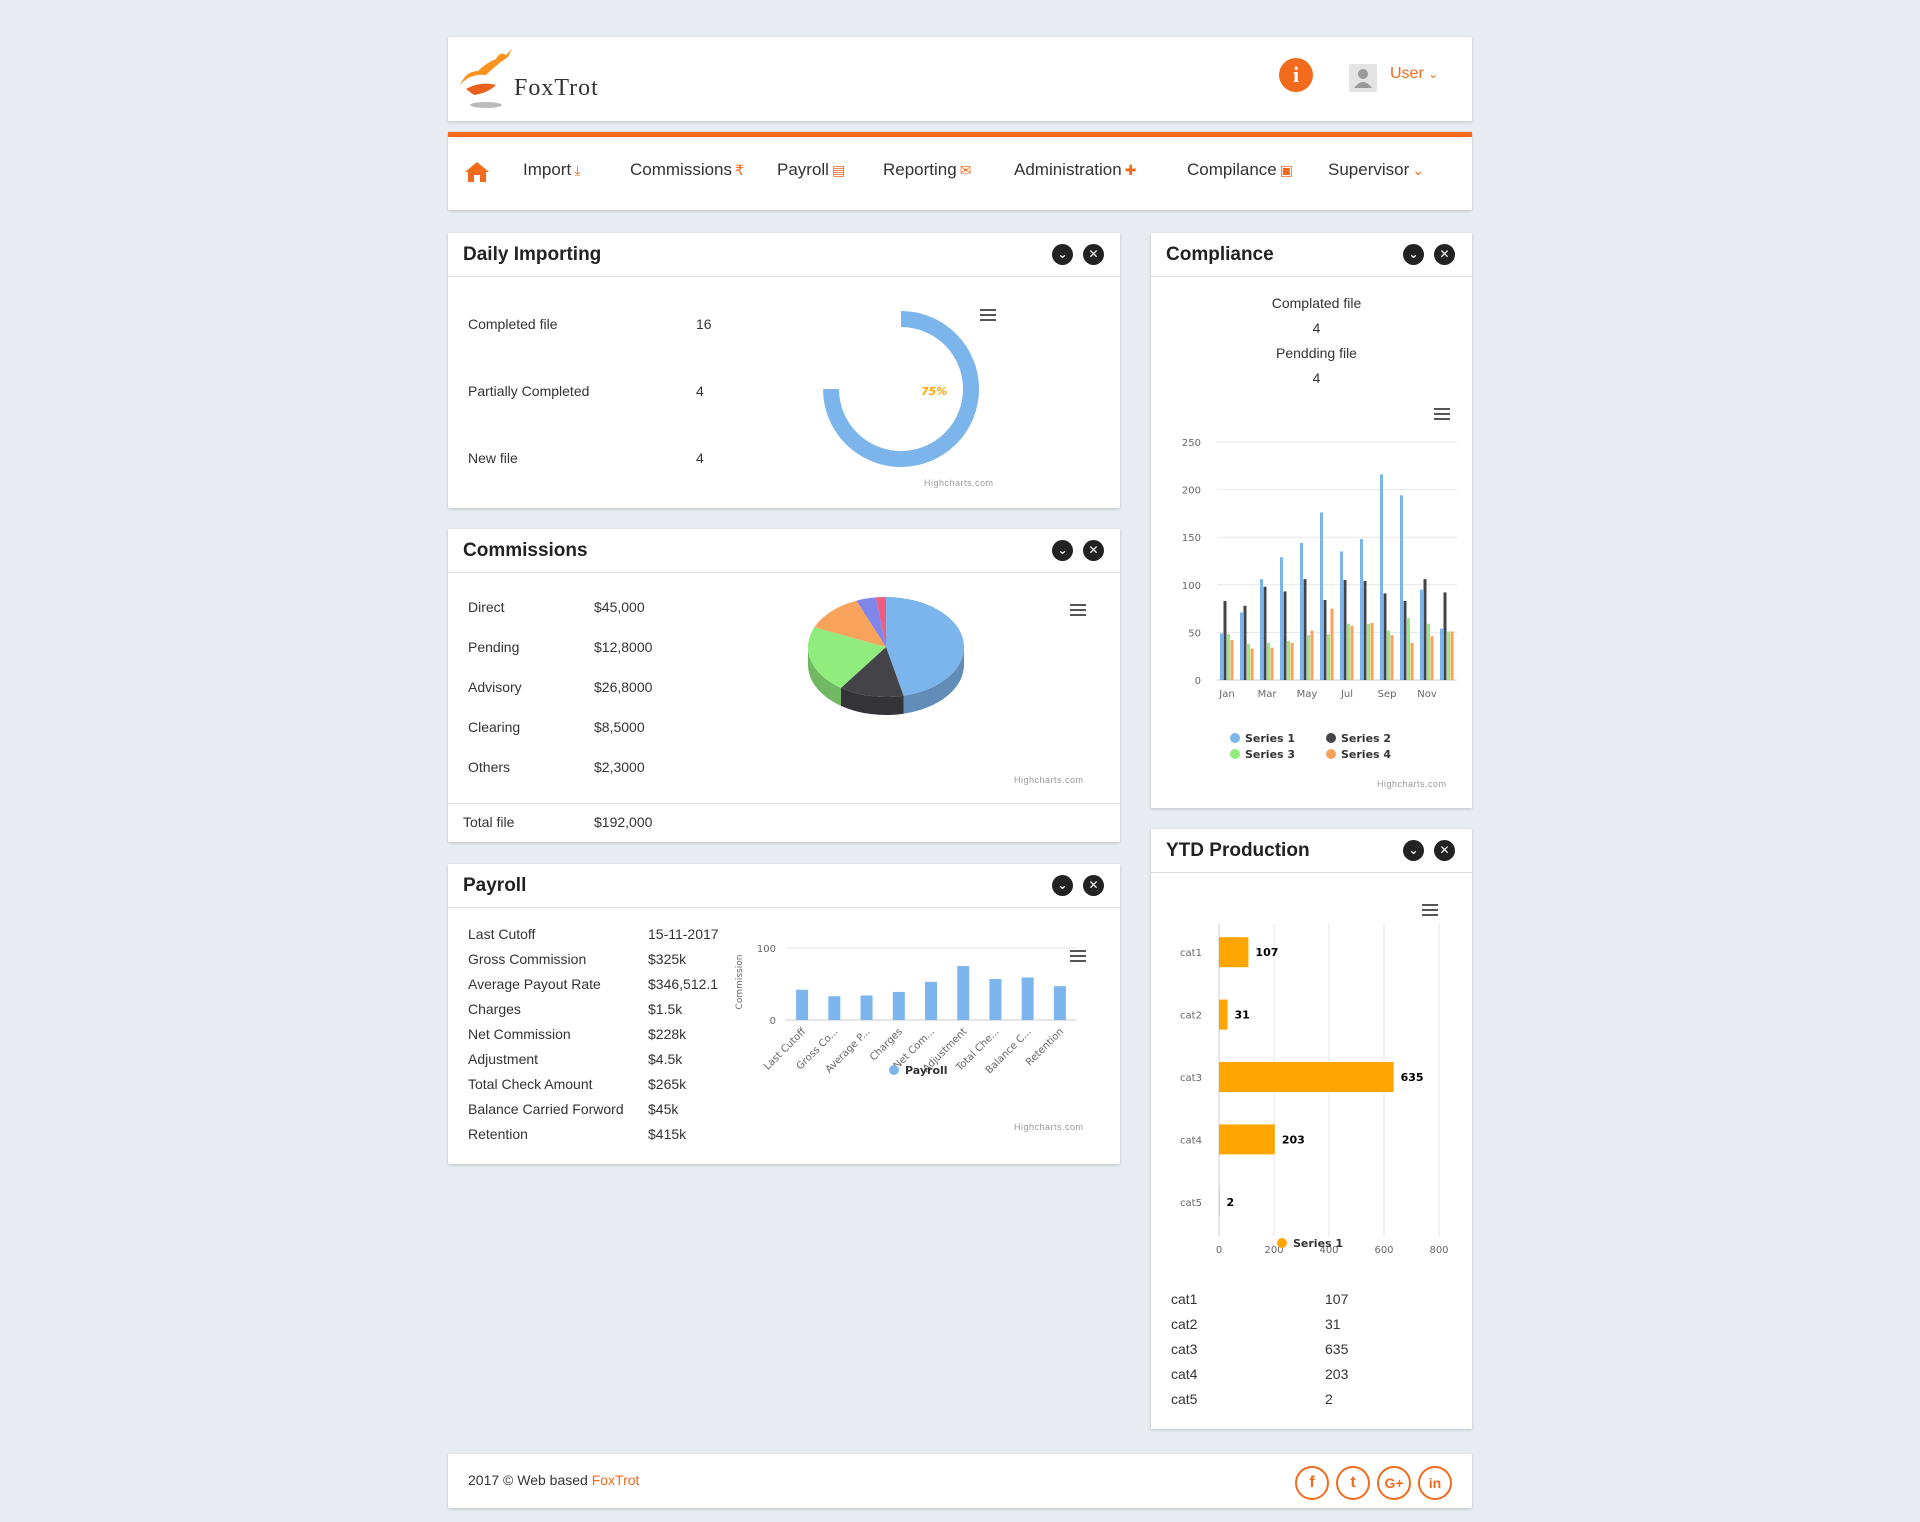 This screenshot has height=1522, width=1920. I want to click on info-icon: i, so click(1296, 75).